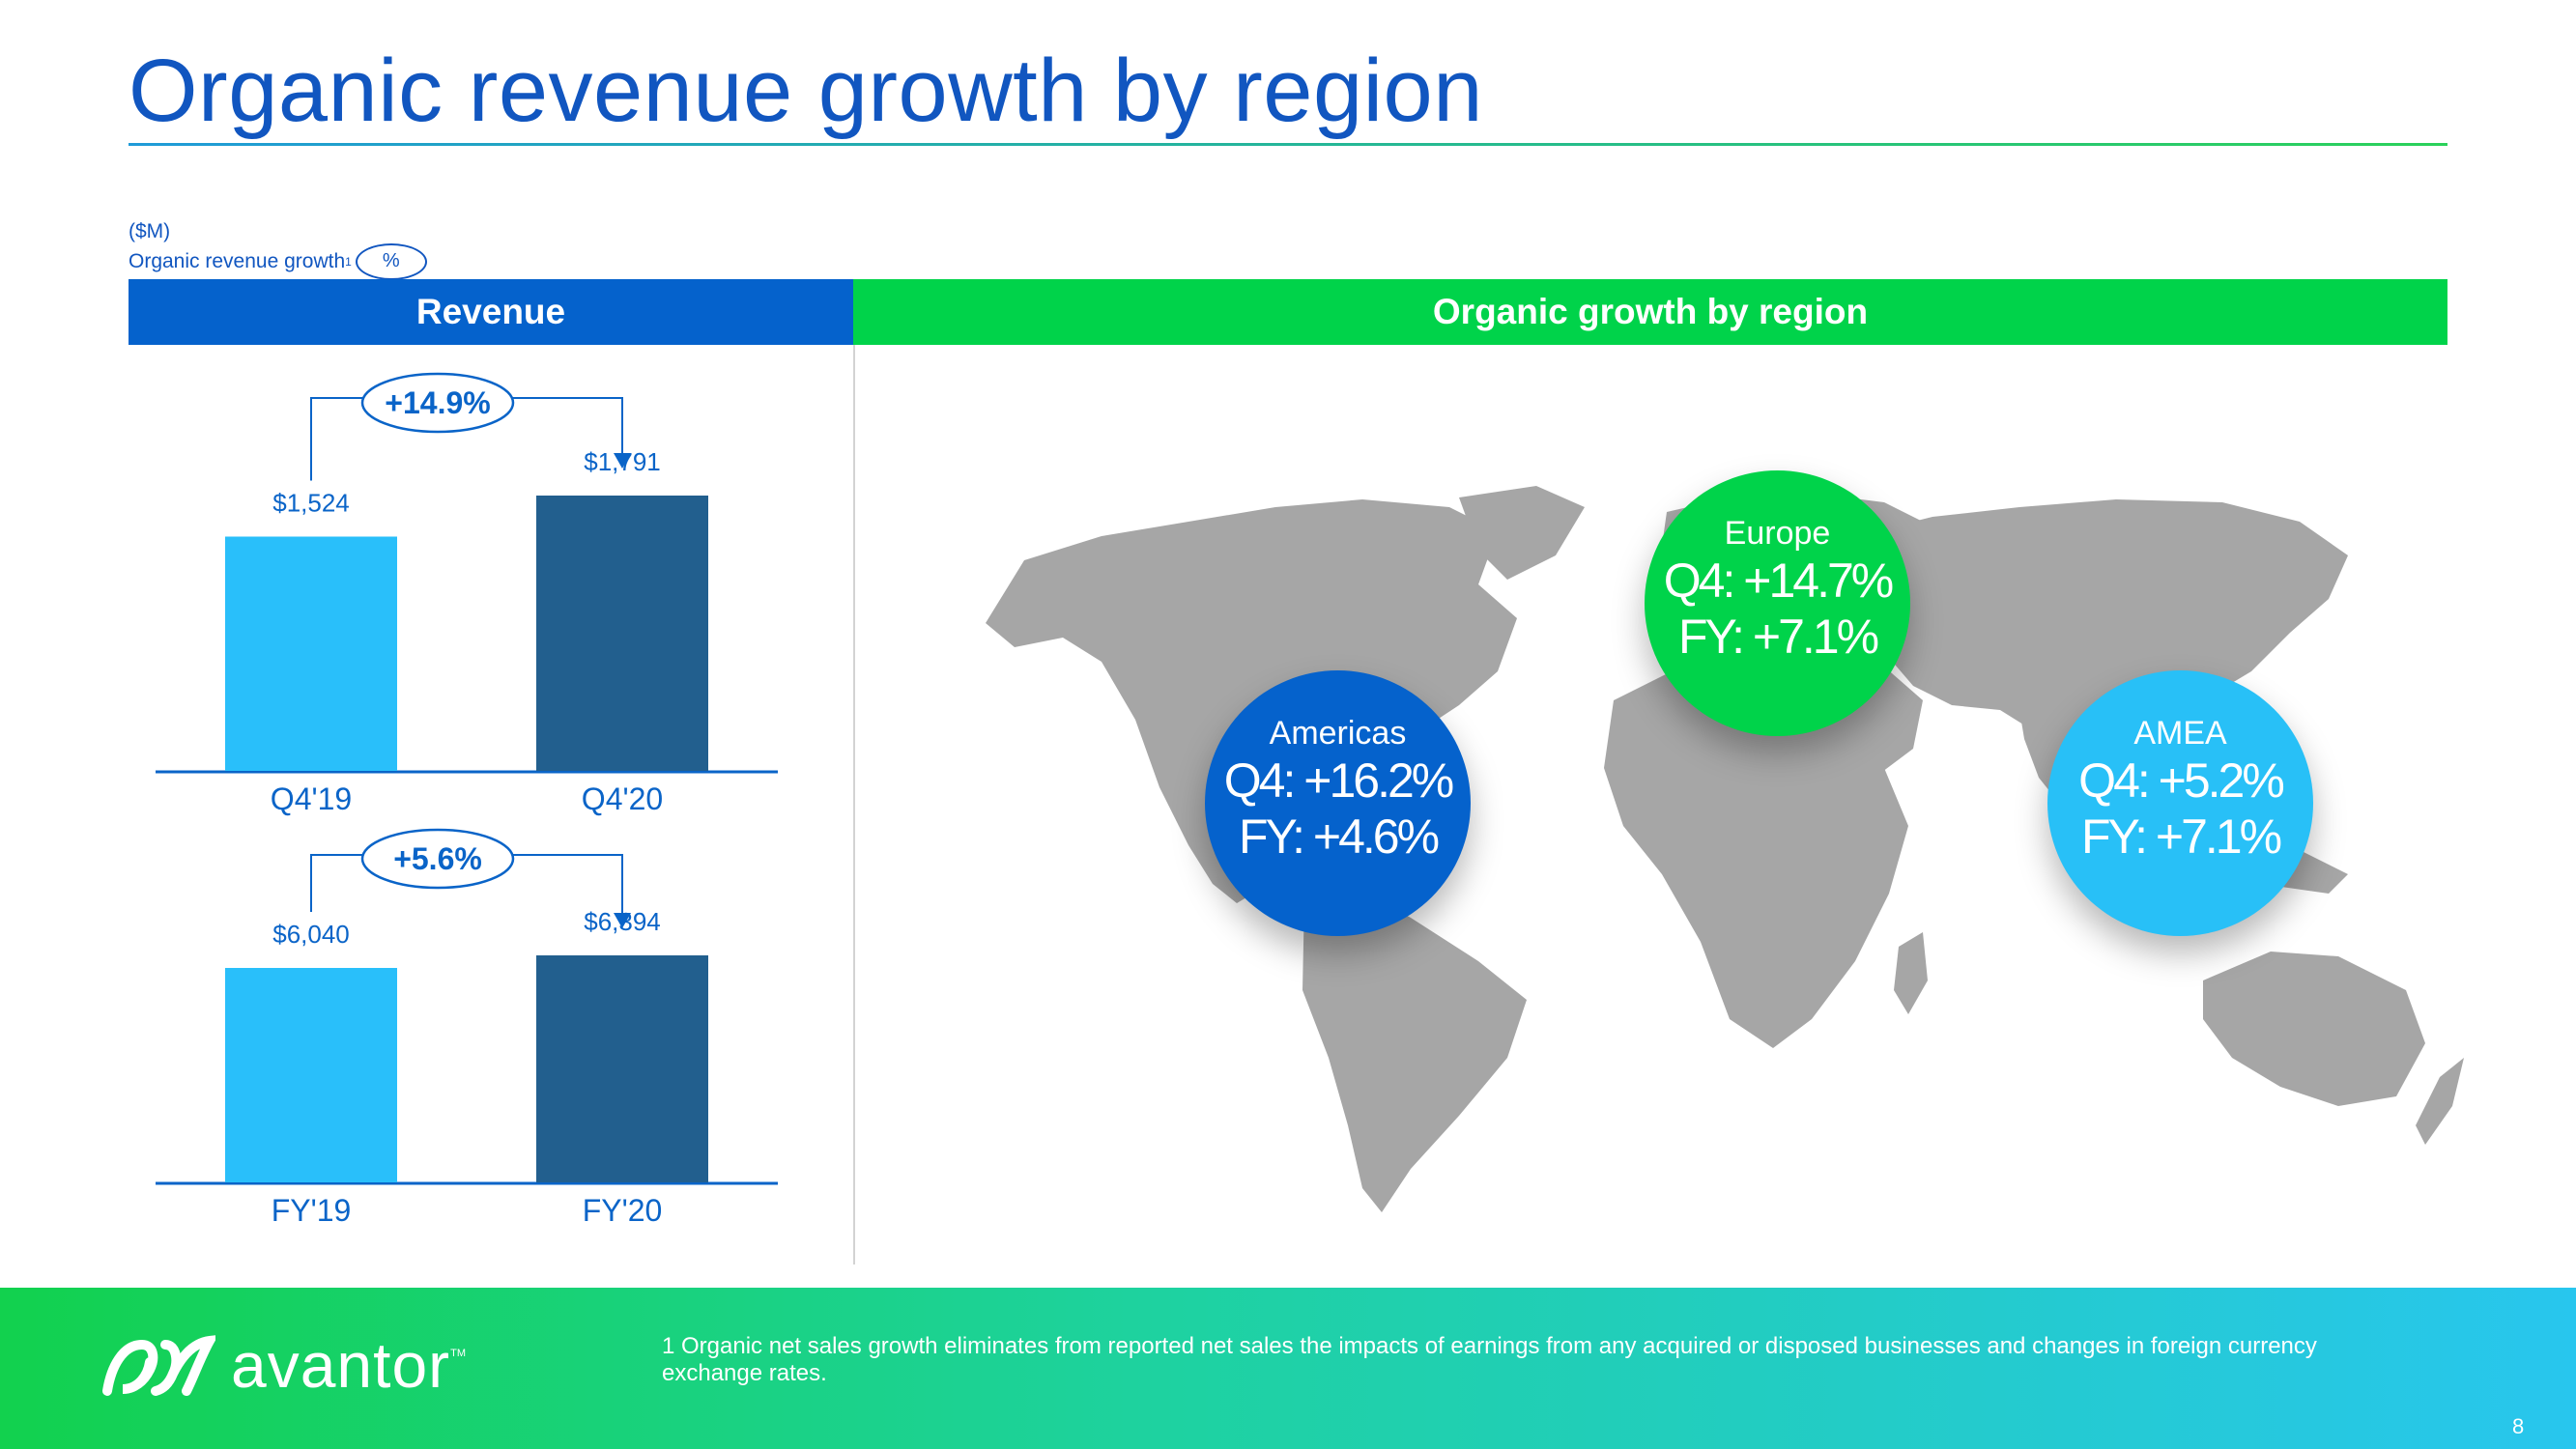  Describe the element at coordinates (150, 231) in the screenshot. I see `units-label: ($M)` at that location.